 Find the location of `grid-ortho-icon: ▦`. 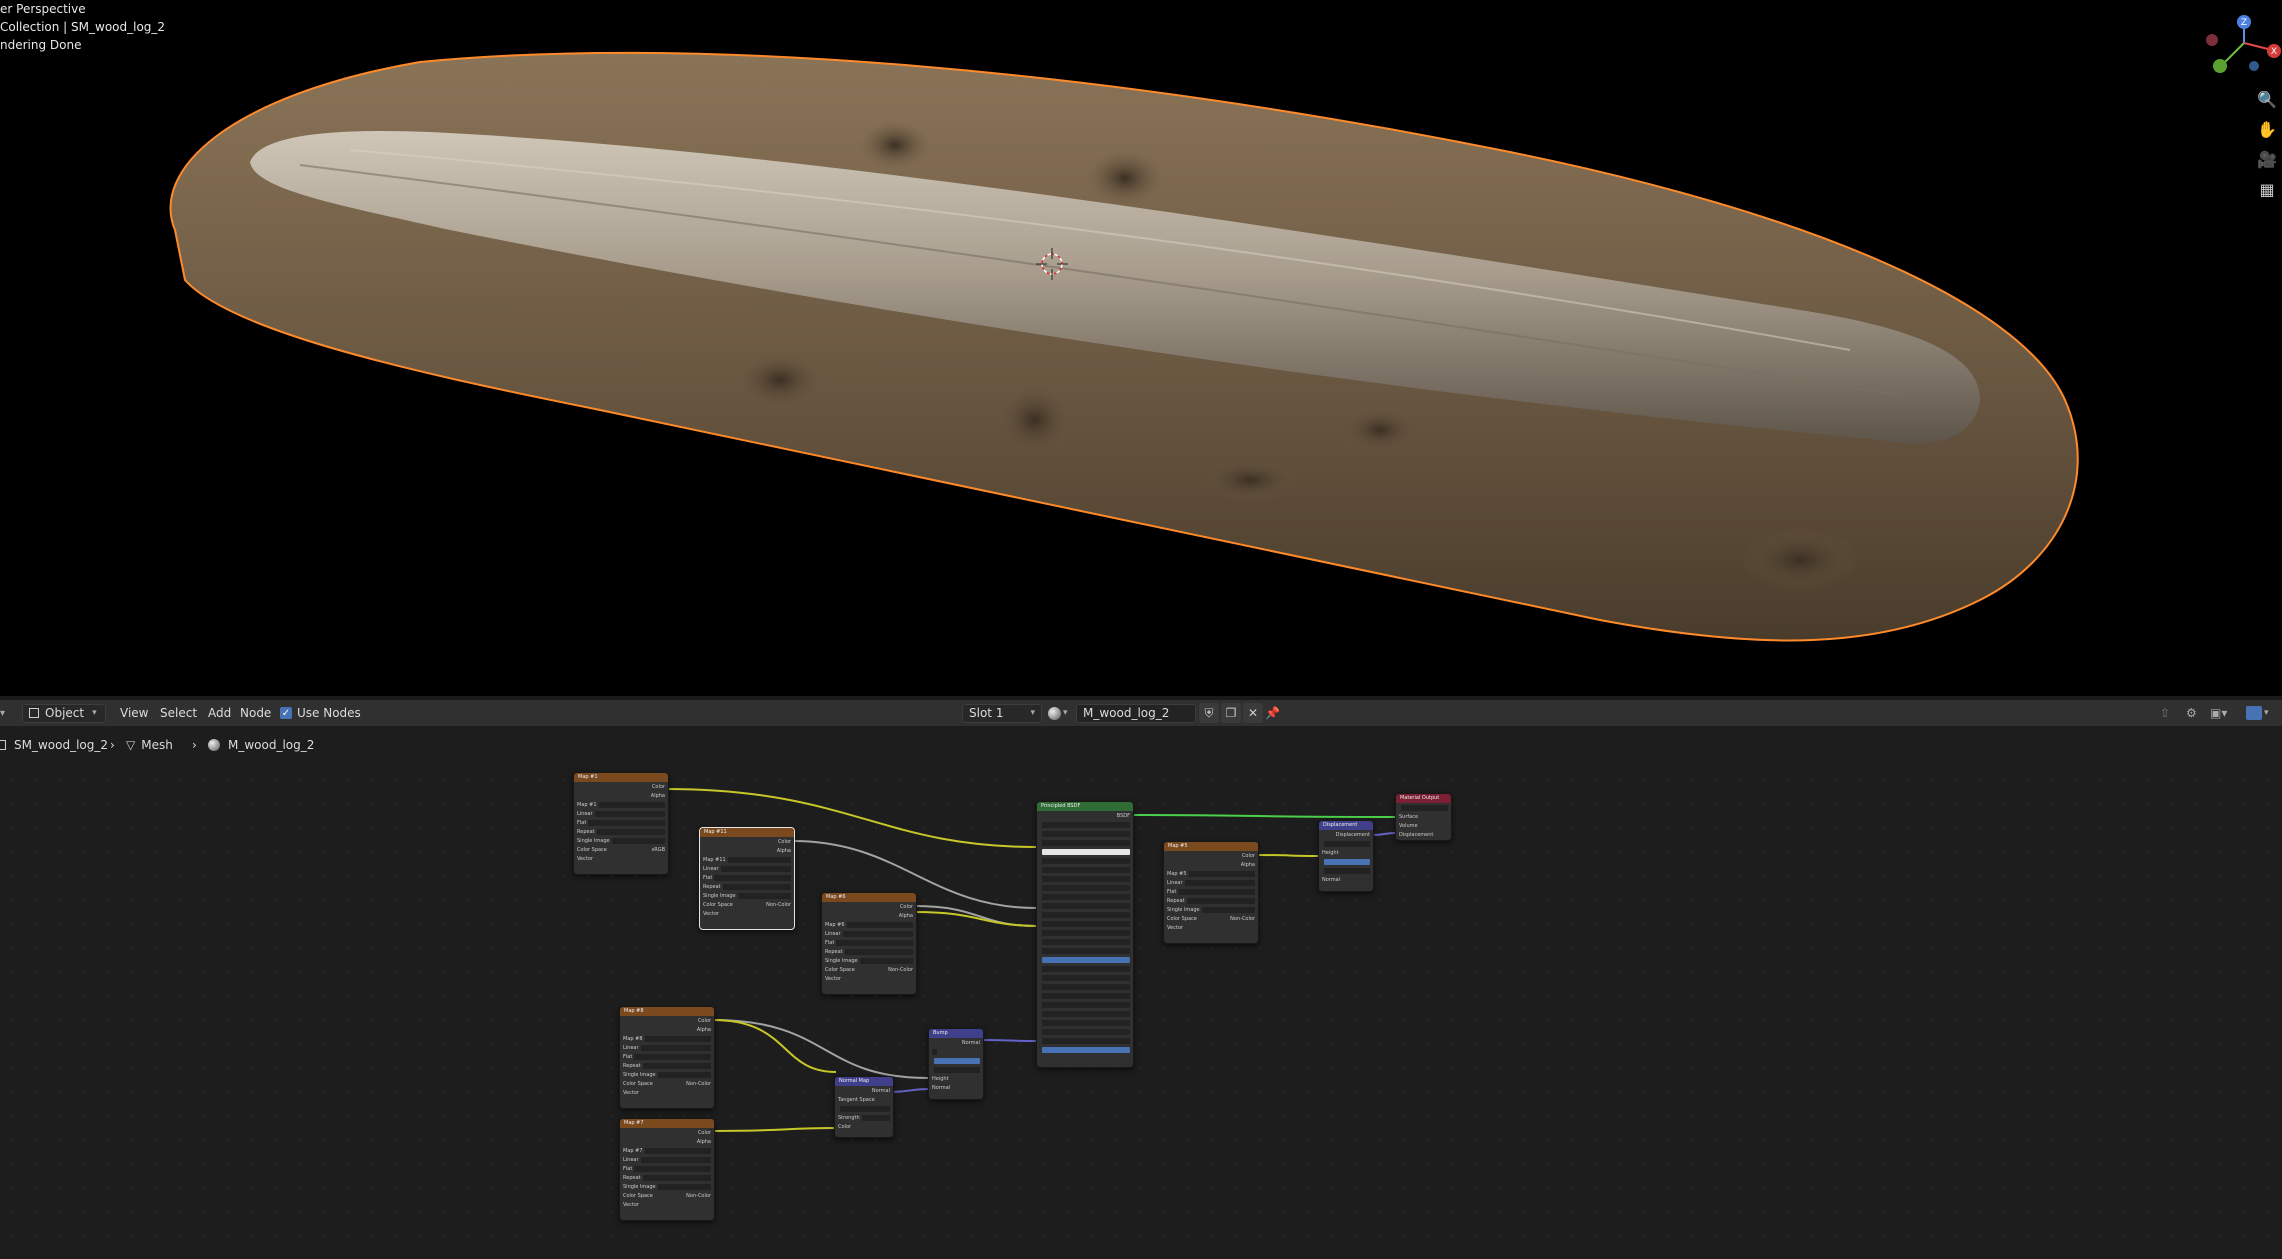

grid-ortho-icon: ▦ is located at coordinates (2267, 189).